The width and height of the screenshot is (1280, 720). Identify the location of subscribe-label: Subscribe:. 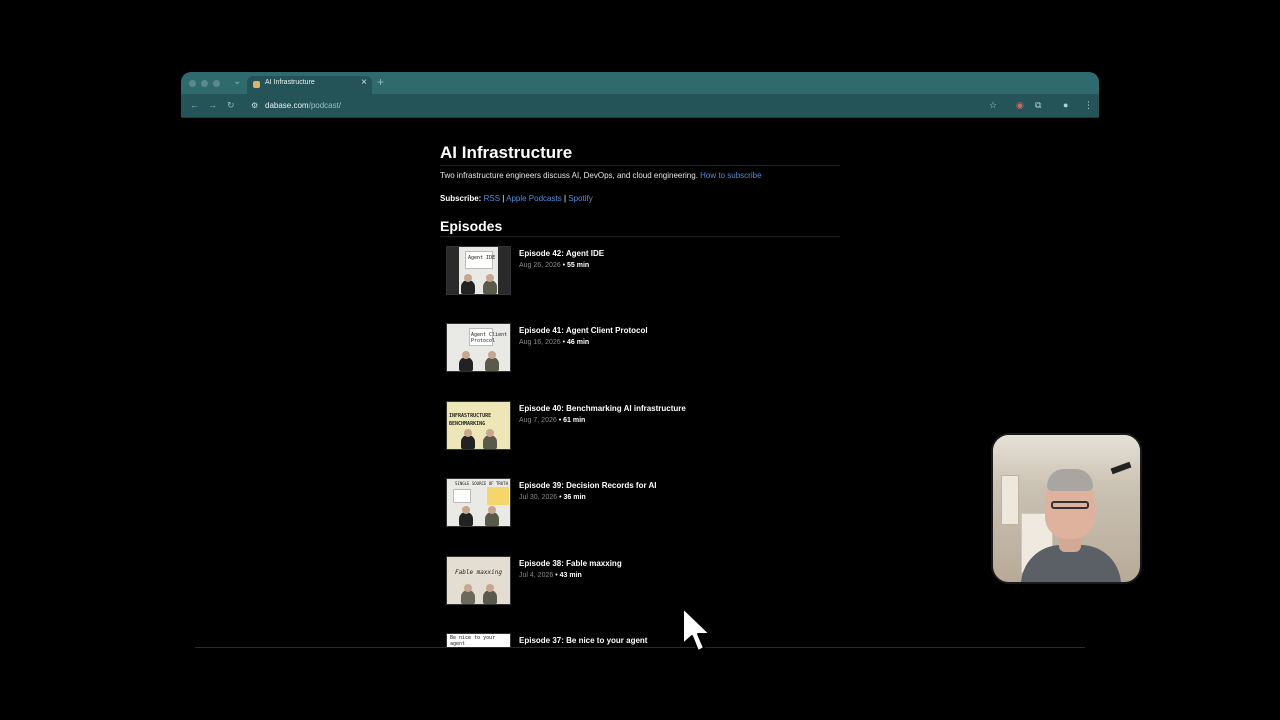
(461, 198).